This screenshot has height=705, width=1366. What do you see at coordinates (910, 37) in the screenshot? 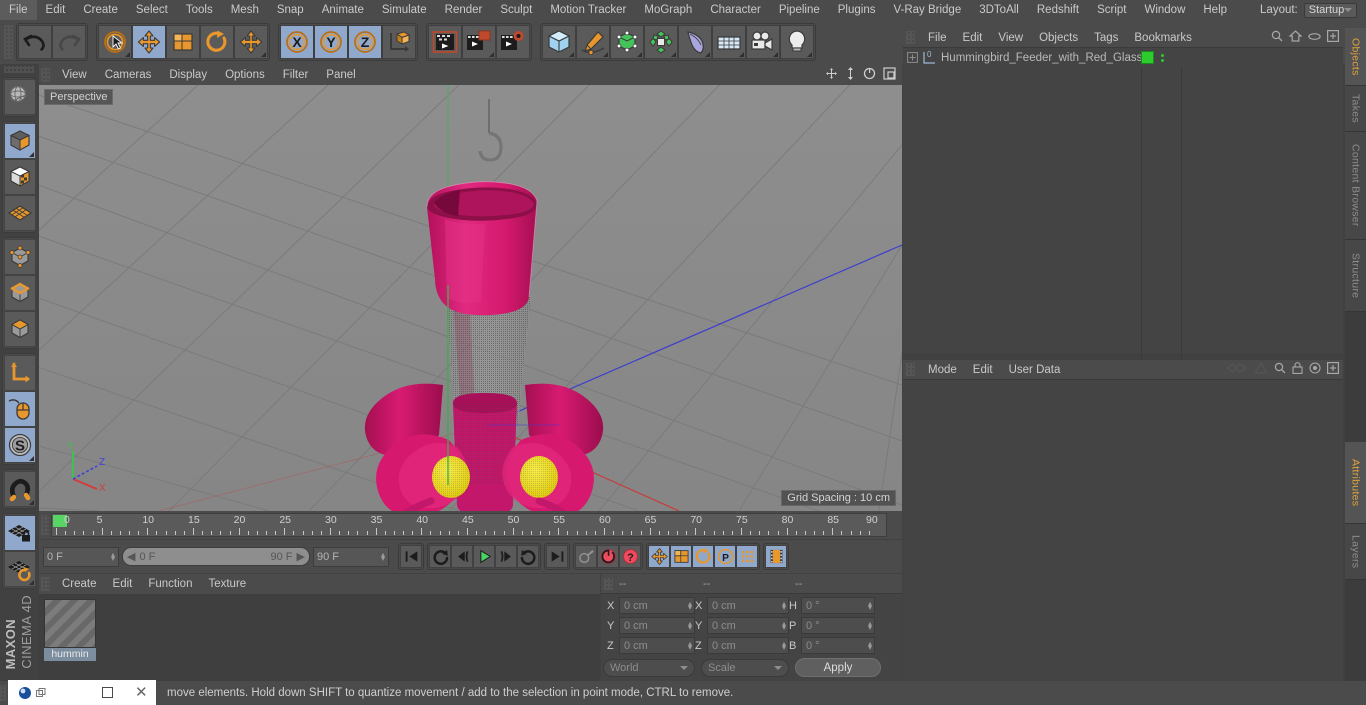
I see `object-manager-grip` at bounding box center [910, 37].